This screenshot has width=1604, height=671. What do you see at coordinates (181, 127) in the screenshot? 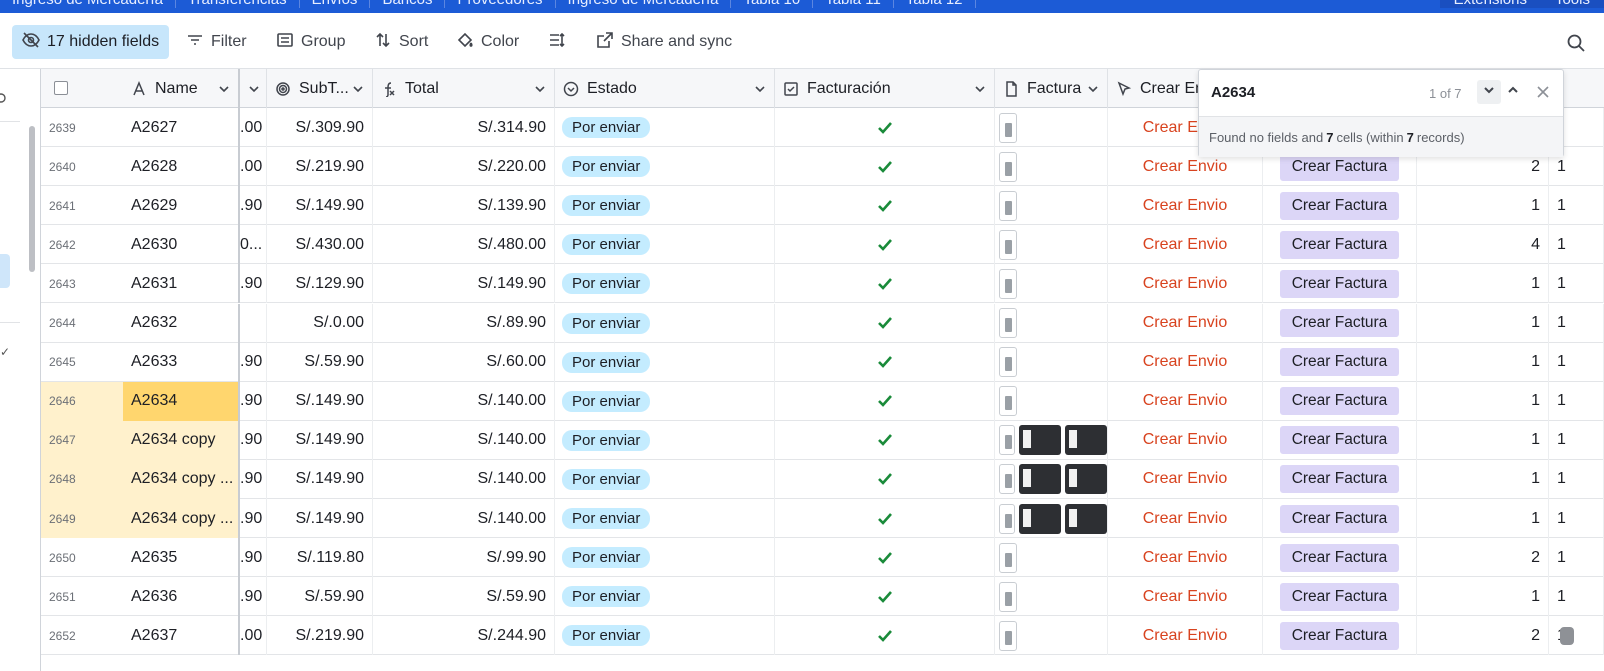
I see `name-cell: A2627` at bounding box center [181, 127].